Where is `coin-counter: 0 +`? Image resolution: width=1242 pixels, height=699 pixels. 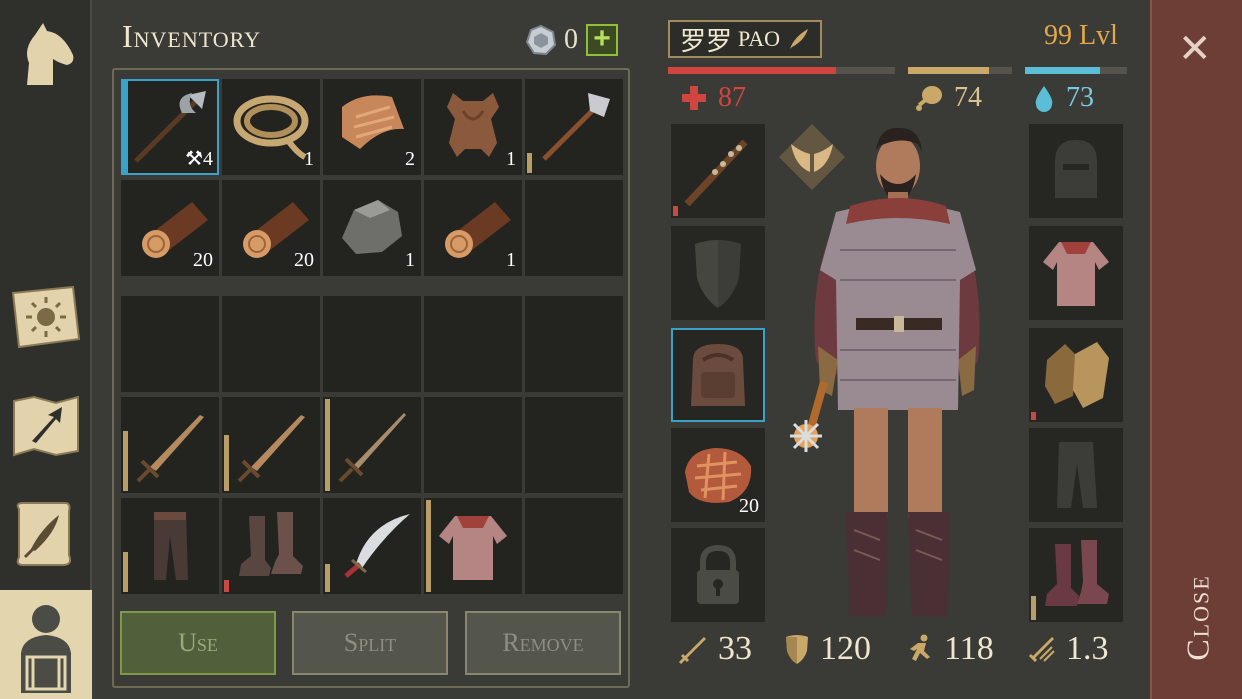
coin-counter: 0 + is located at coordinates (572, 40).